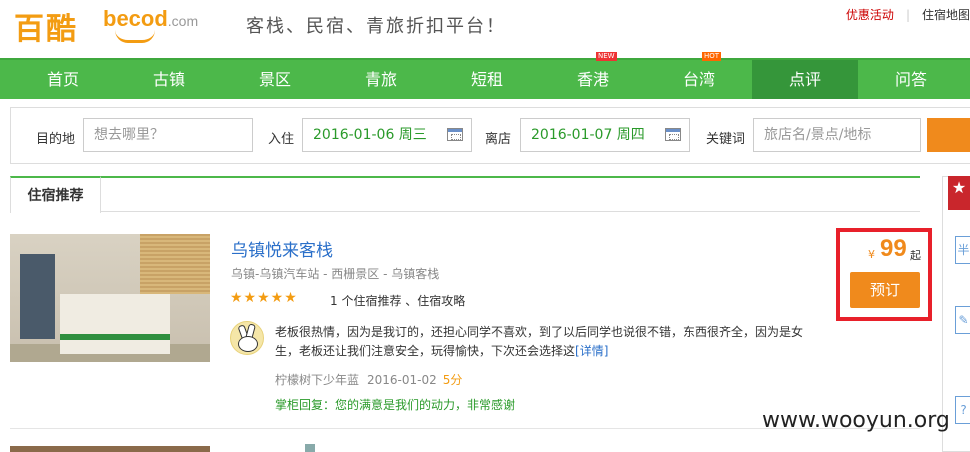  I want to click on checkin-date-input: 2016-01-06 周三, so click(387, 135).